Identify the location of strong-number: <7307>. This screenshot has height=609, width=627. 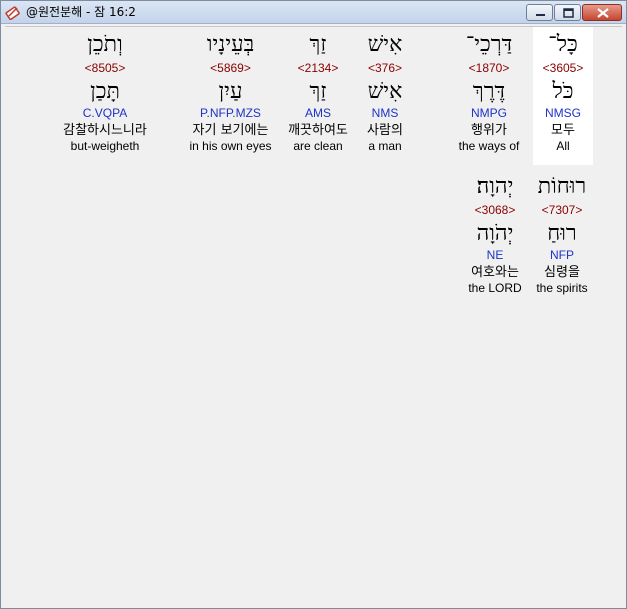
(562, 210).